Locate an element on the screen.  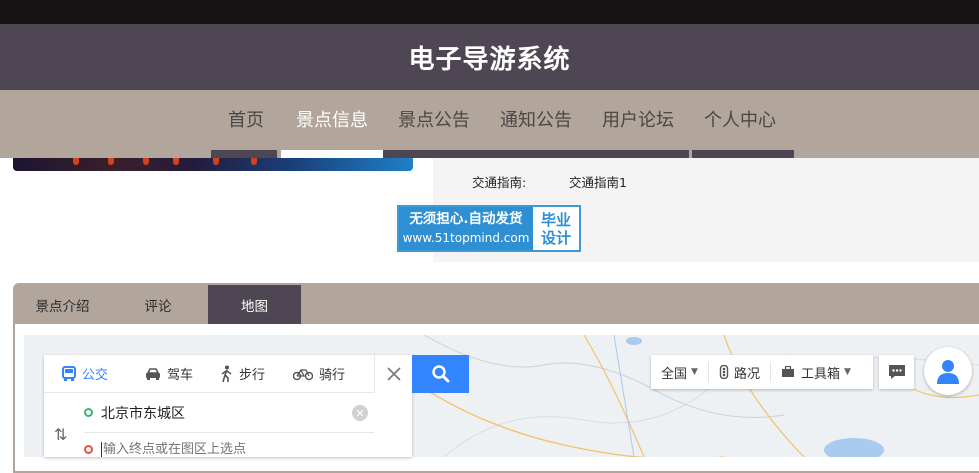
ad-line-2: www.51topmind.com is located at coordinates (466, 238).